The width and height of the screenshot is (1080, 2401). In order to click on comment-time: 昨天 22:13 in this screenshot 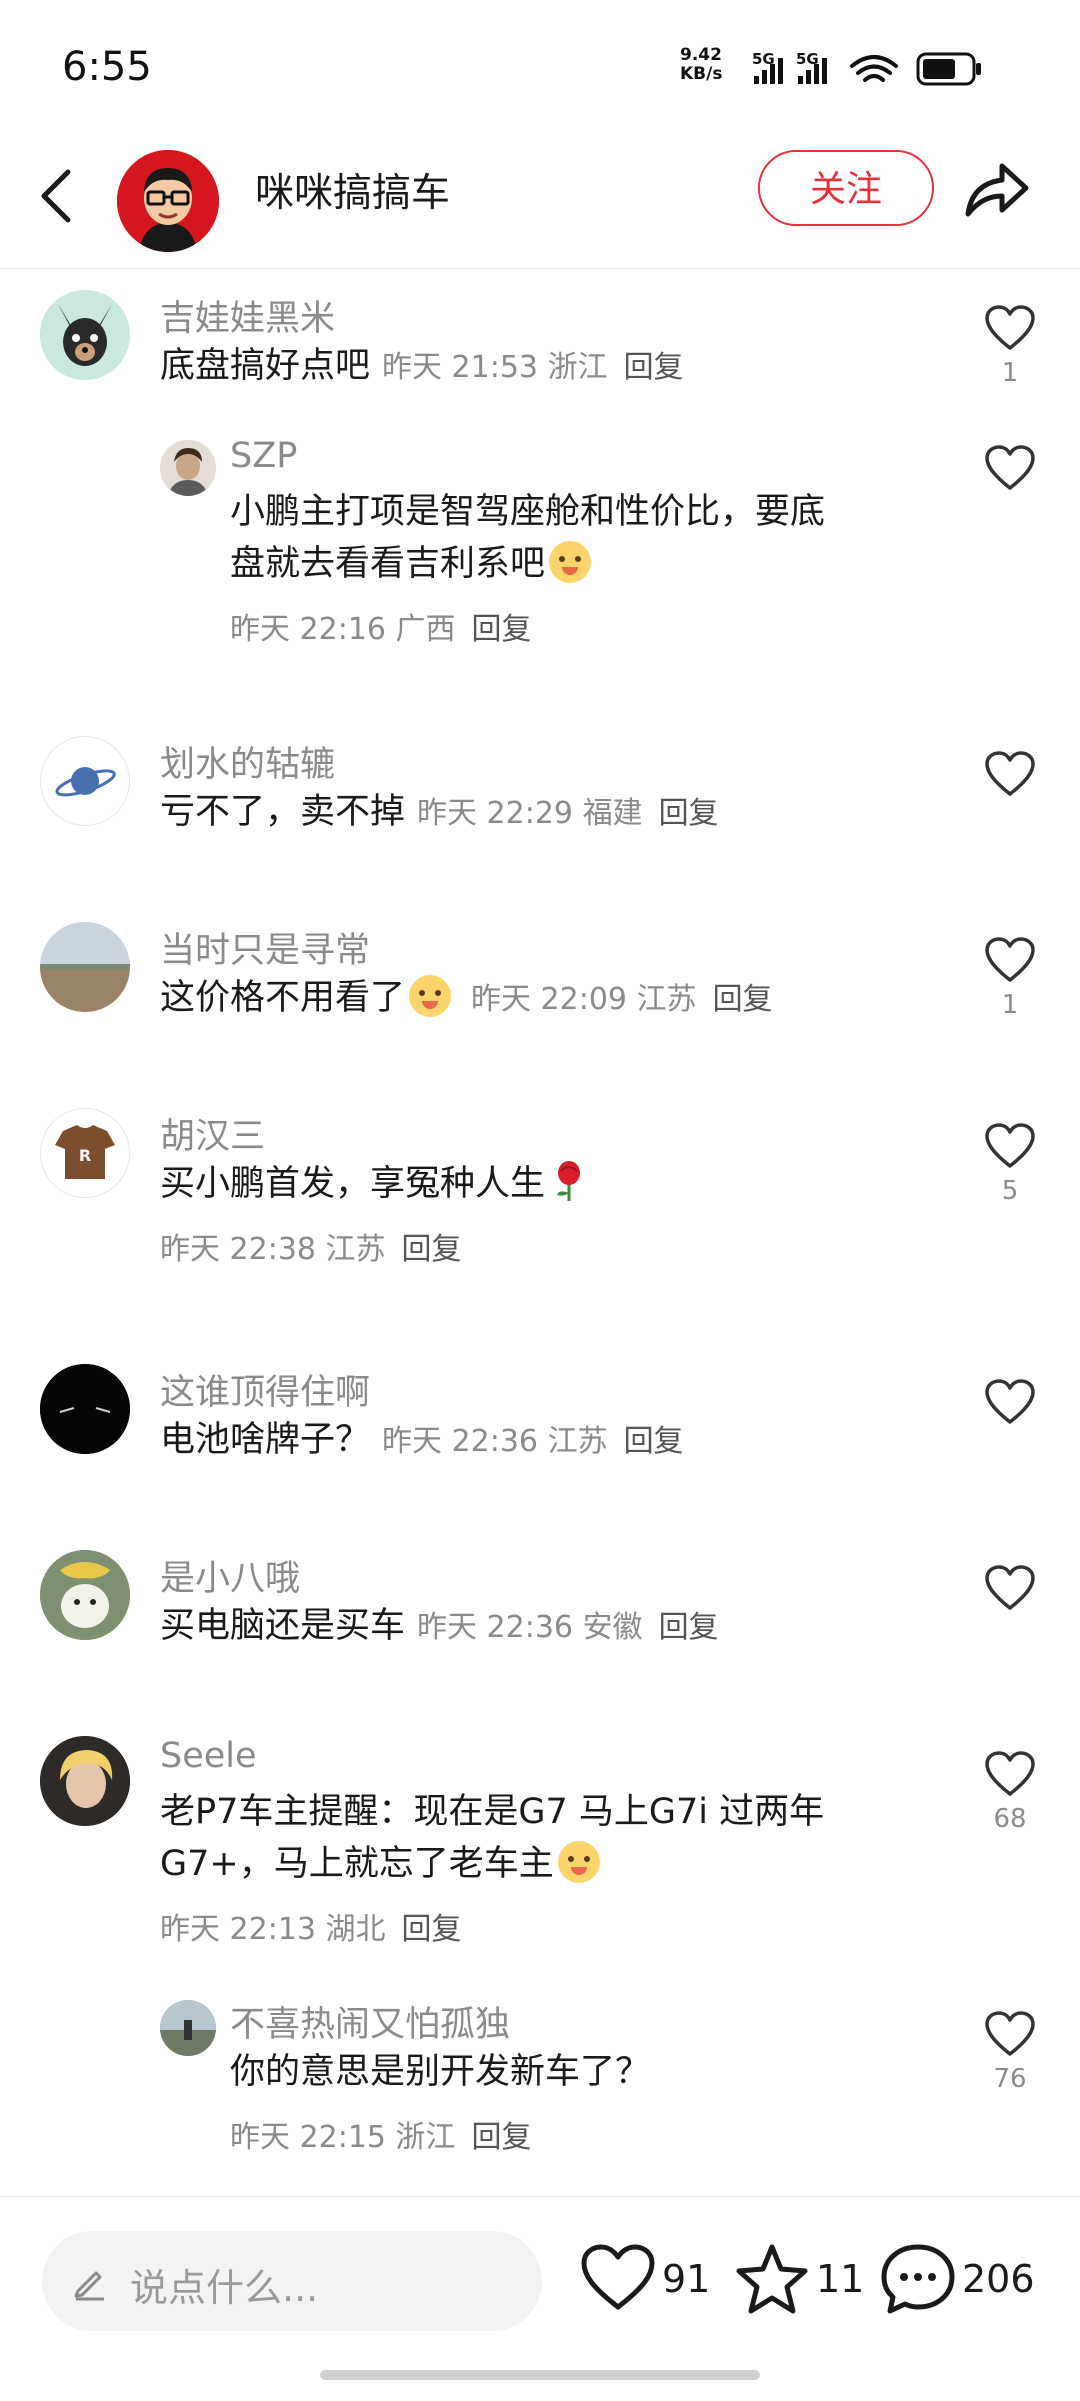, I will do `click(238, 1929)`.